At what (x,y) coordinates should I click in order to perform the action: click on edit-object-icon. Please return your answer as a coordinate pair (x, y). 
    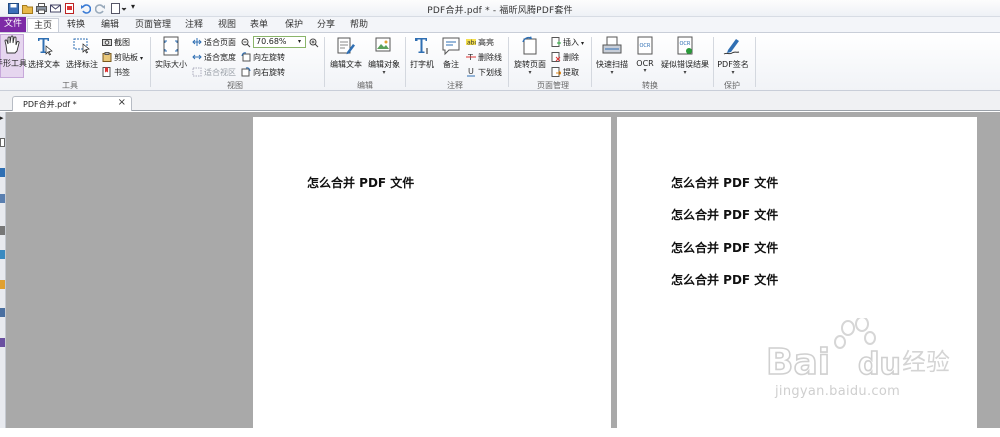
    Looking at the image, I should click on (383, 44).